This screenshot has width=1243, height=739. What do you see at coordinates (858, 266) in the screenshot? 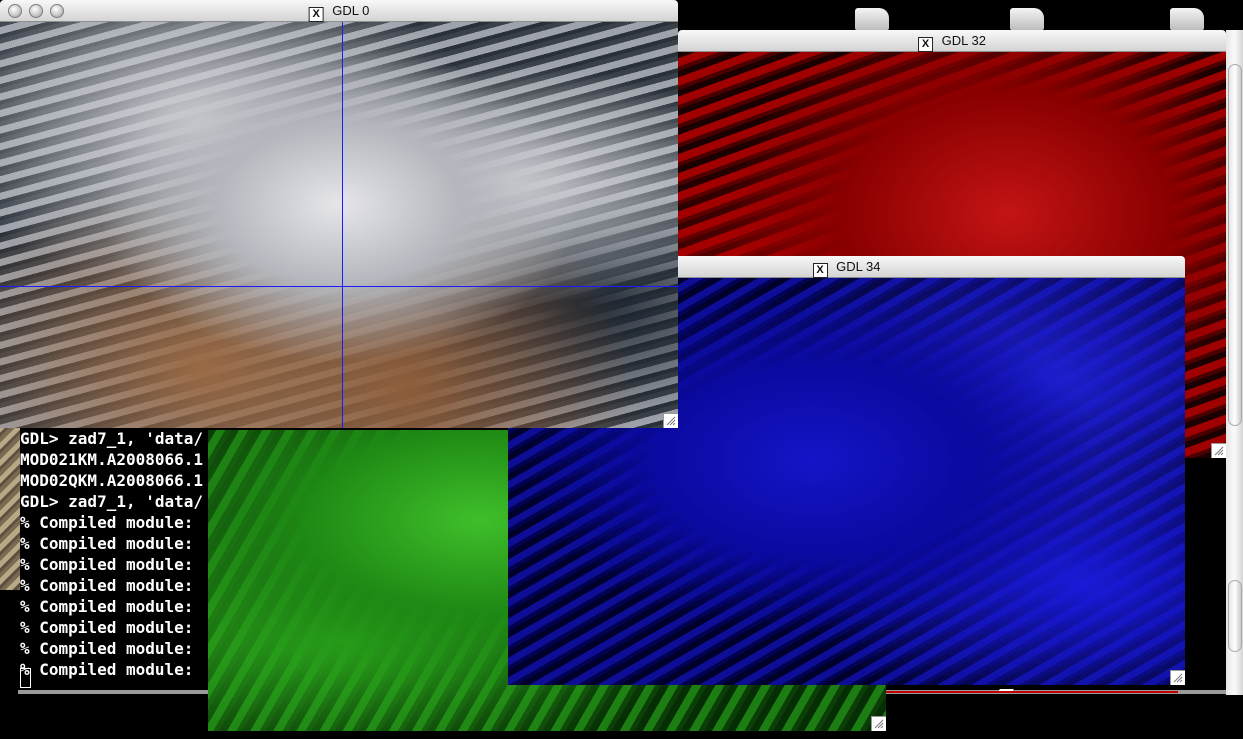
I see `window-title: GDL 34` at bounding box center [858, 266].